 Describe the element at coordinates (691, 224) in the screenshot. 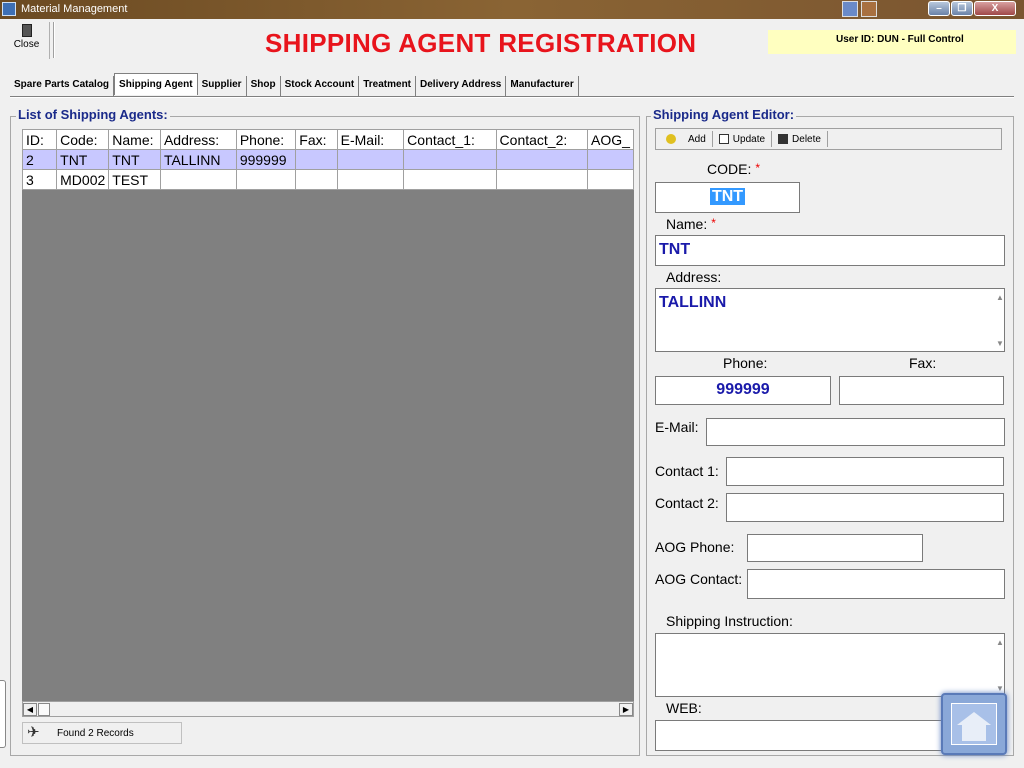

I see `name-label: Name: *` at that location.